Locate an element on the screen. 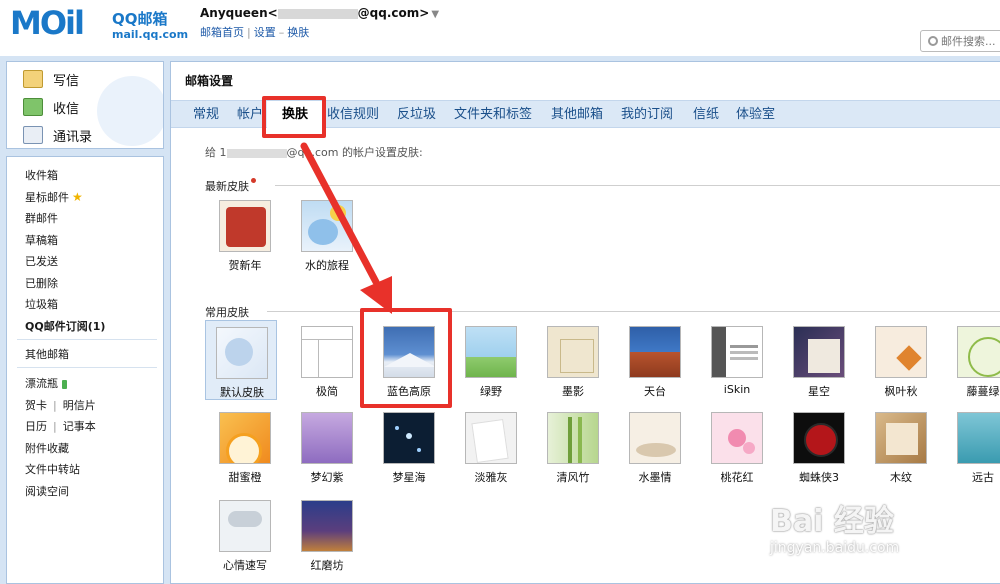 Image resolution: width=1000 pixels, height=584 pixels. contacts-icon is located at coordinates (33, 135).